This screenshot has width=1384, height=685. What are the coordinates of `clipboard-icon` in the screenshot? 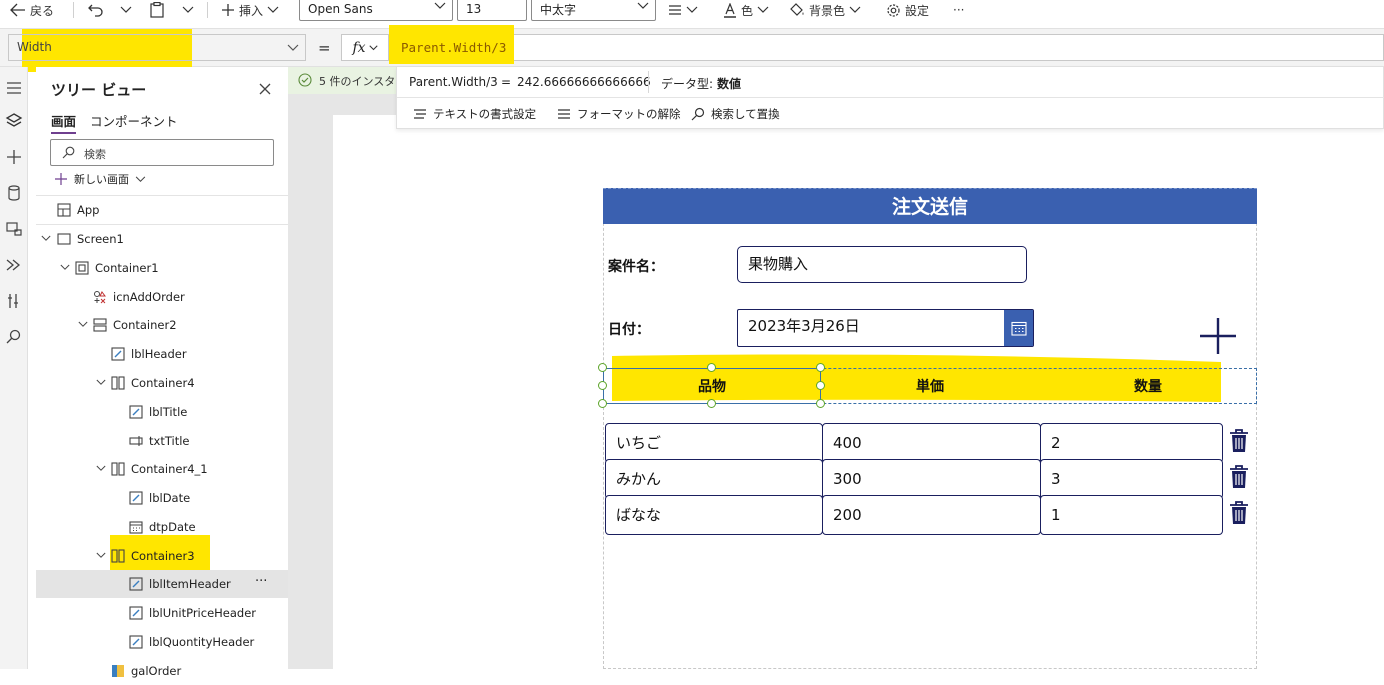 It's located at (157, 10).